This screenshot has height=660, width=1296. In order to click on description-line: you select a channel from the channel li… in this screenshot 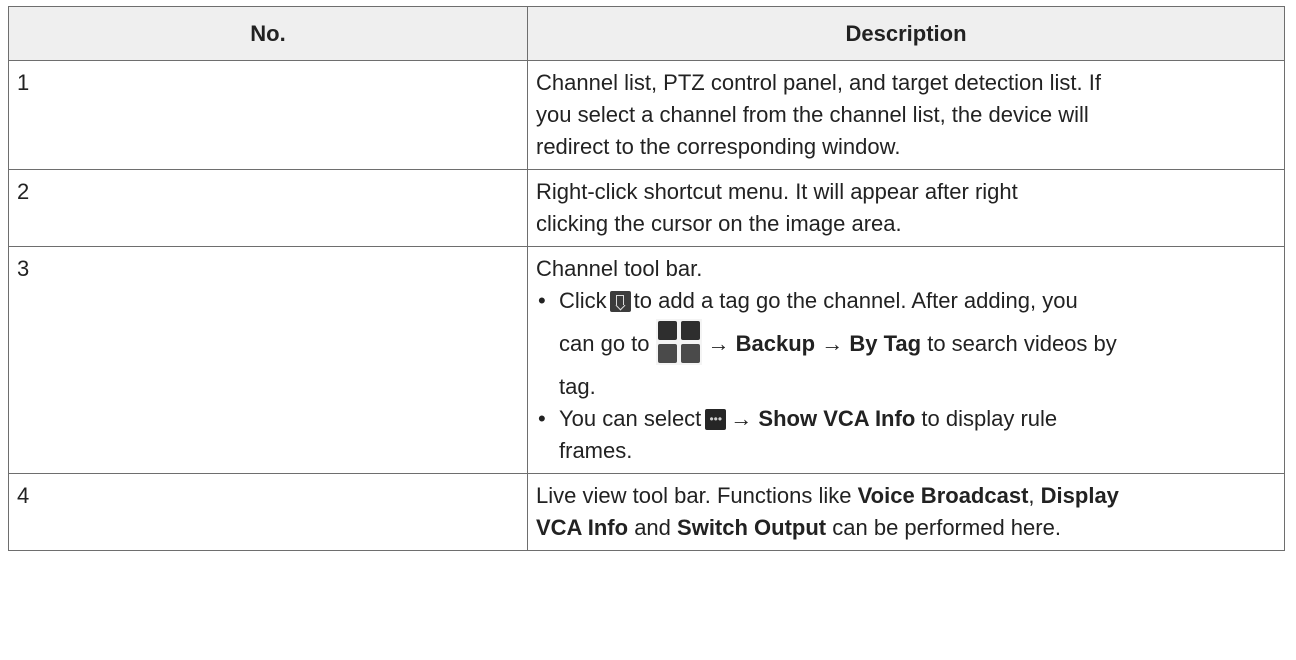, I will do `click(812, 114)`.